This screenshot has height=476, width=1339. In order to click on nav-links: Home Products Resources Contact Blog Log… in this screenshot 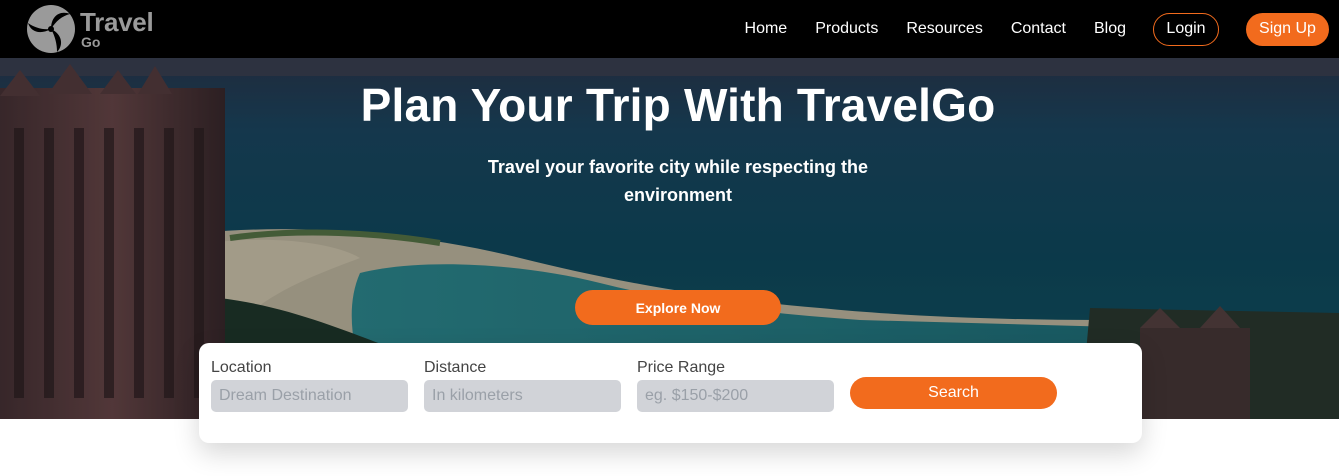, I will do `click(1042, 29)`.